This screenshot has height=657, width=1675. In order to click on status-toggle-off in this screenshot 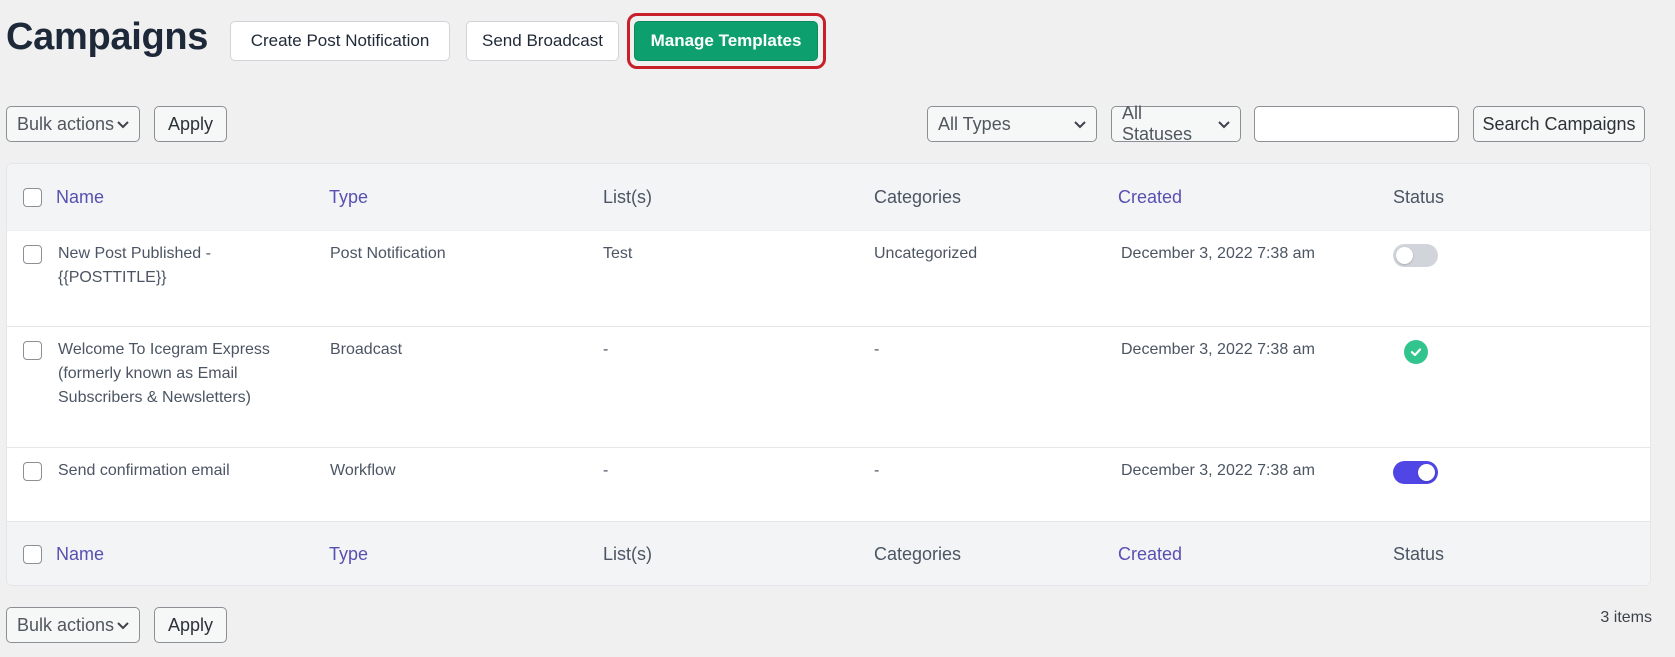, I will do `click(1415, 255)`.